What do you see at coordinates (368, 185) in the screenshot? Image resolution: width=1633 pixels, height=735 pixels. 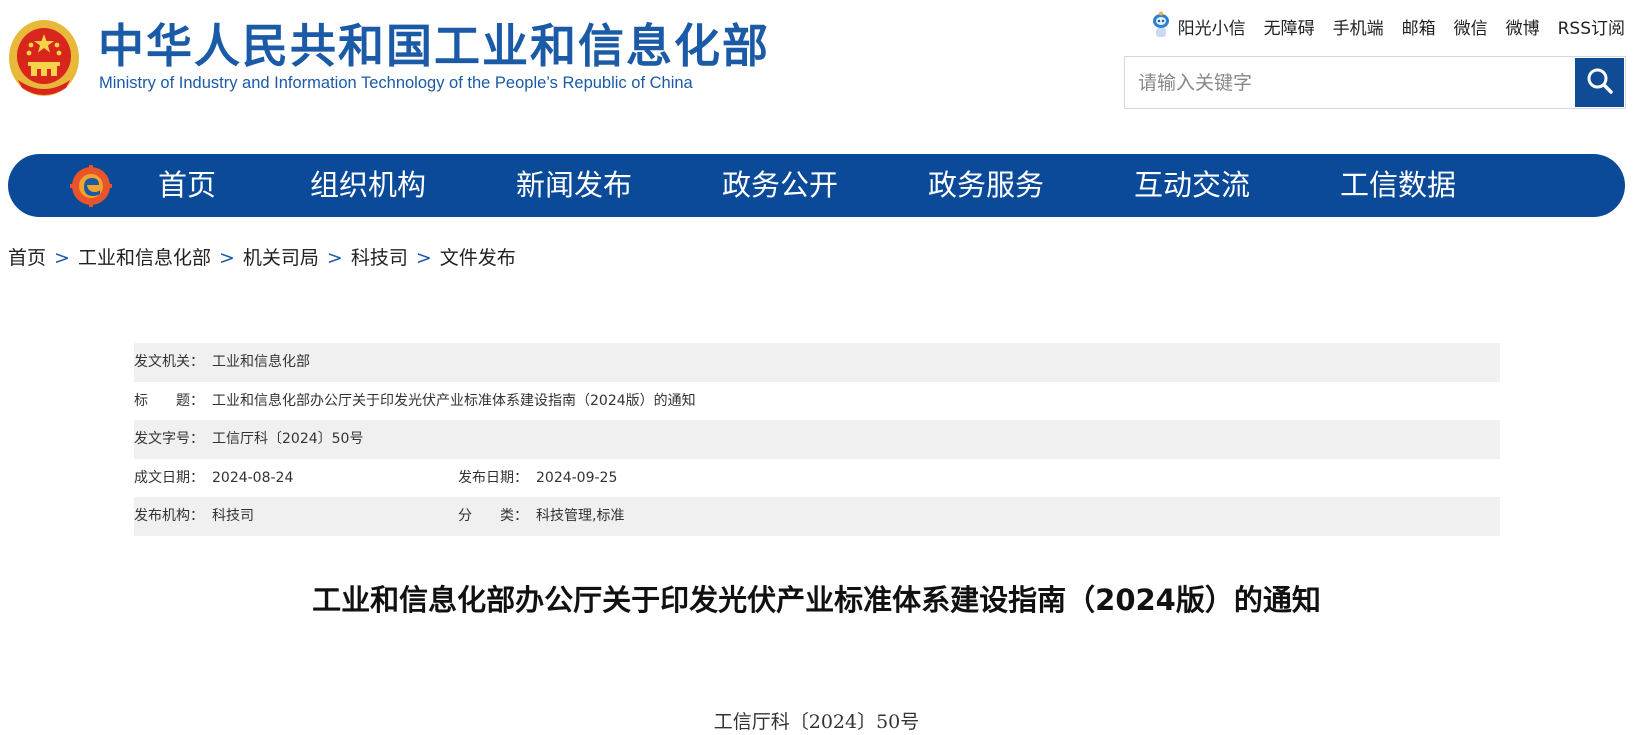 I see `nav-organization: 组织机构` at bounding box center [368, 185].